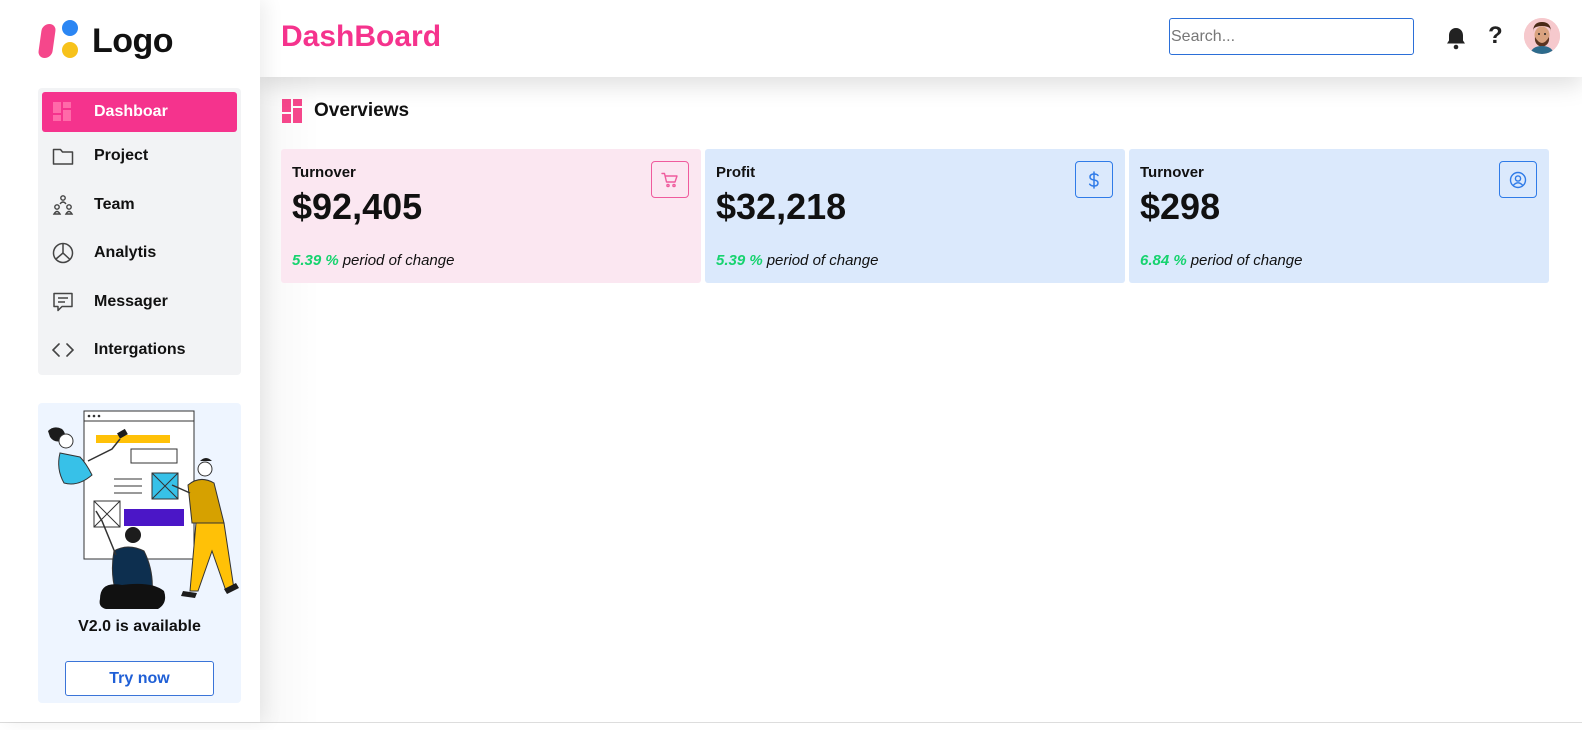  I want to click on logo-mark-icon, so click(59, 41).